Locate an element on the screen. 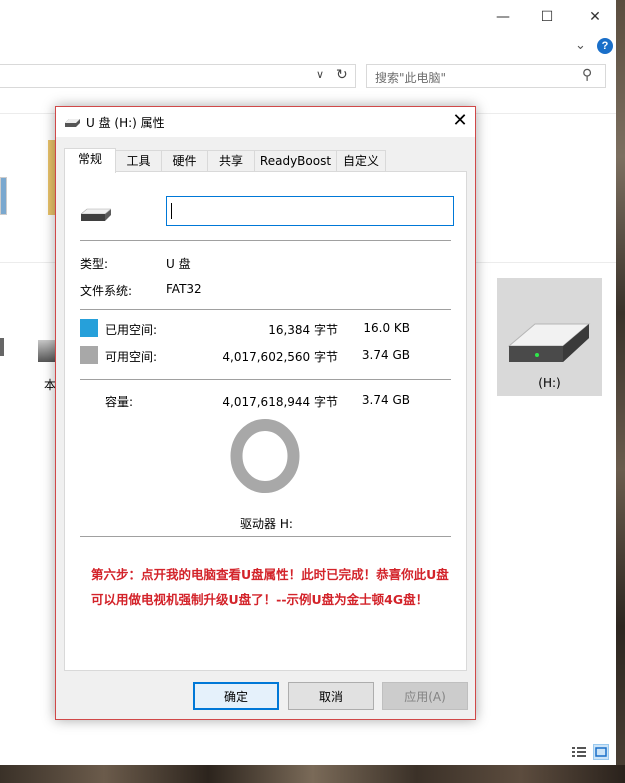 The height and width of the screenshot is (783, 625). explorer-titlebar: — ☐ ✕ is located at coordinates (308, 17).